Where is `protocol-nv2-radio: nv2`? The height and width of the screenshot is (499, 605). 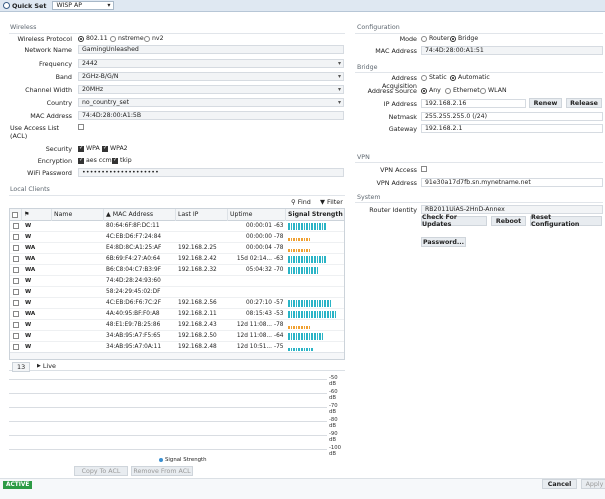 protocol-nv2-radio: nv2 is located at coordinates (154, 38).